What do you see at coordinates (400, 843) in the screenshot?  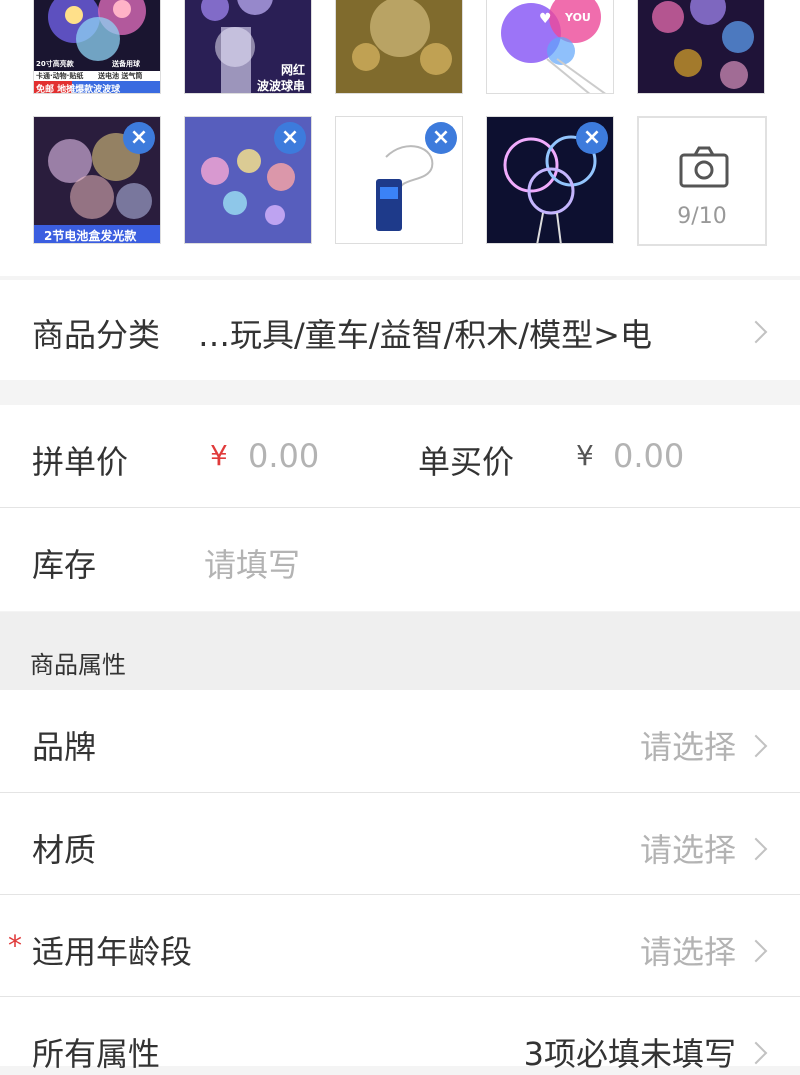 I see `attribute-row-material: 材质 请选择` at bounding box center [400, 843].